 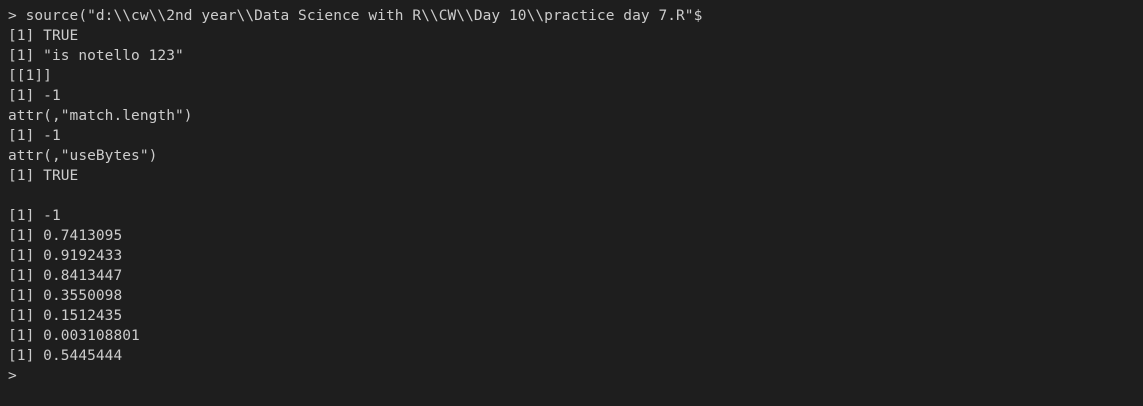 I want to click on console-output-line: [1] 0.1512435, so click(x=65, y=316).